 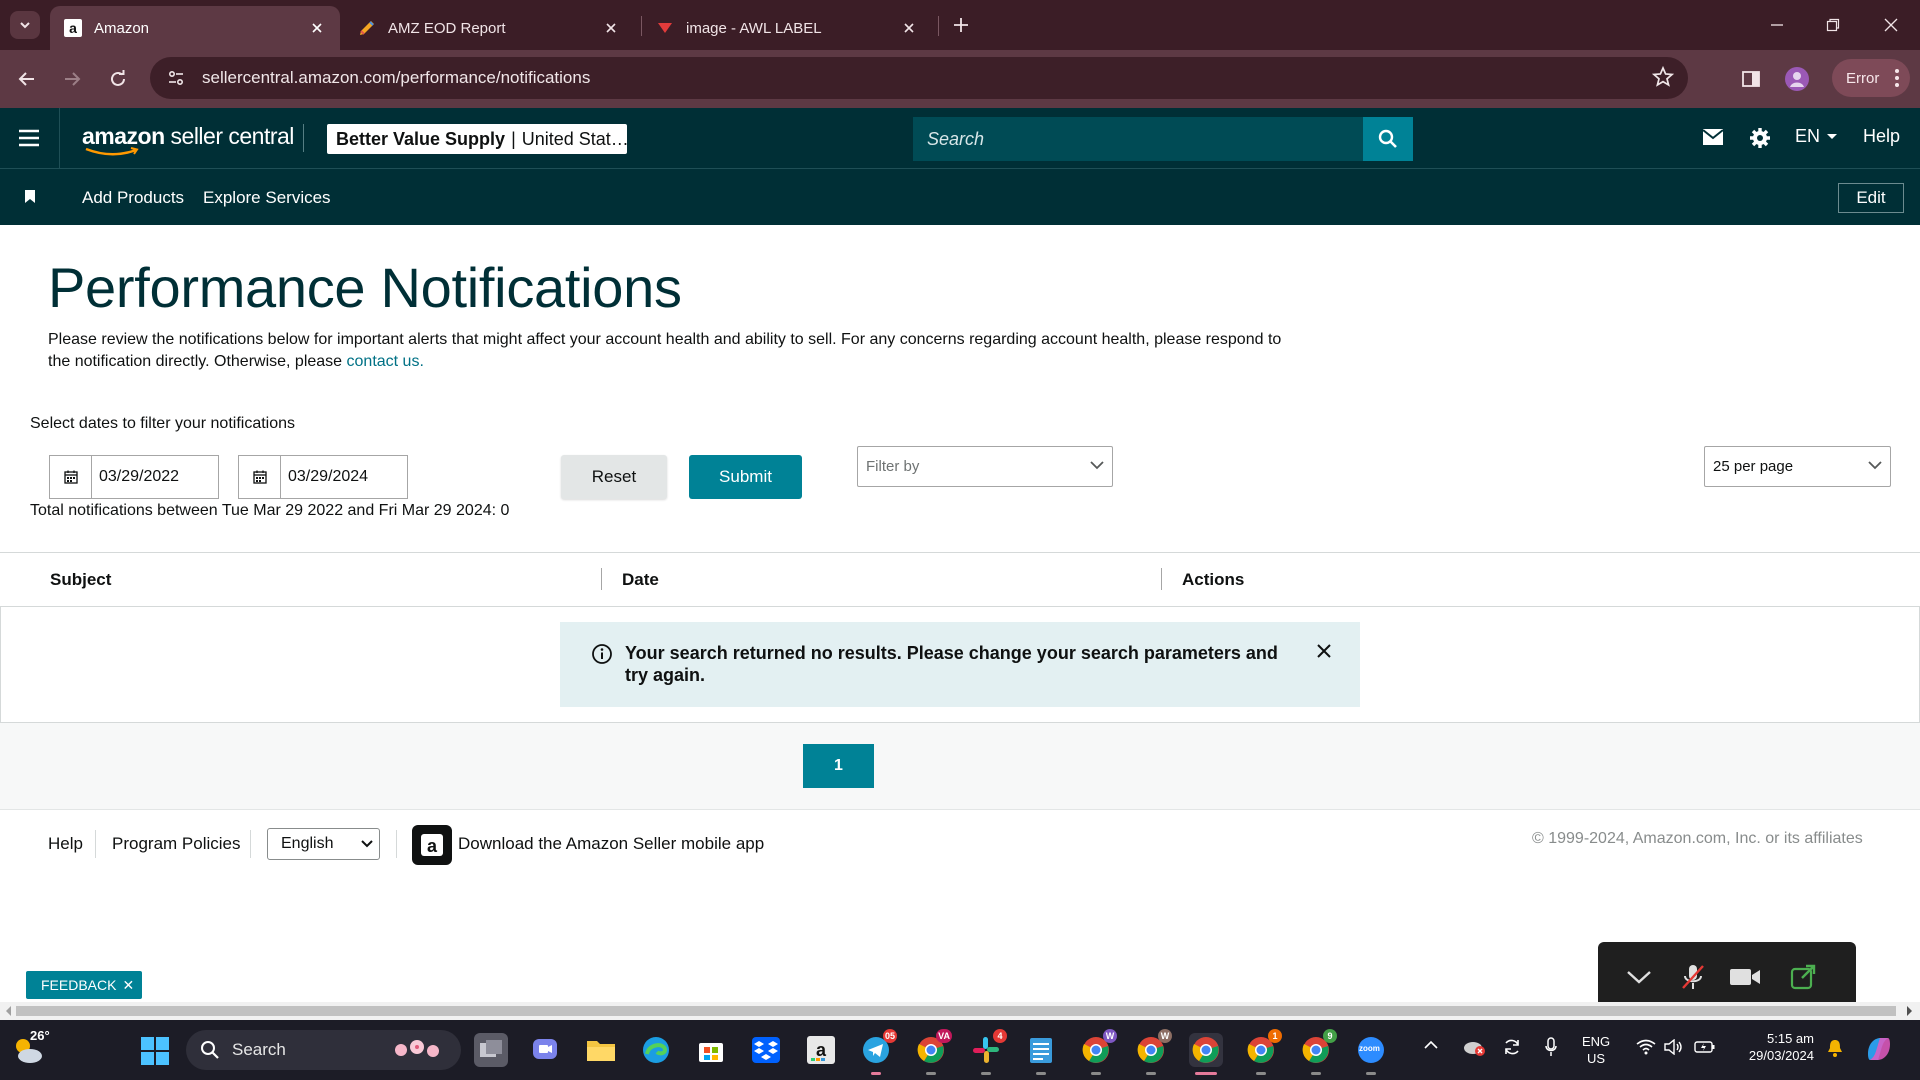 I want to click on page-number-button: 1, so click(x=838, y=766).